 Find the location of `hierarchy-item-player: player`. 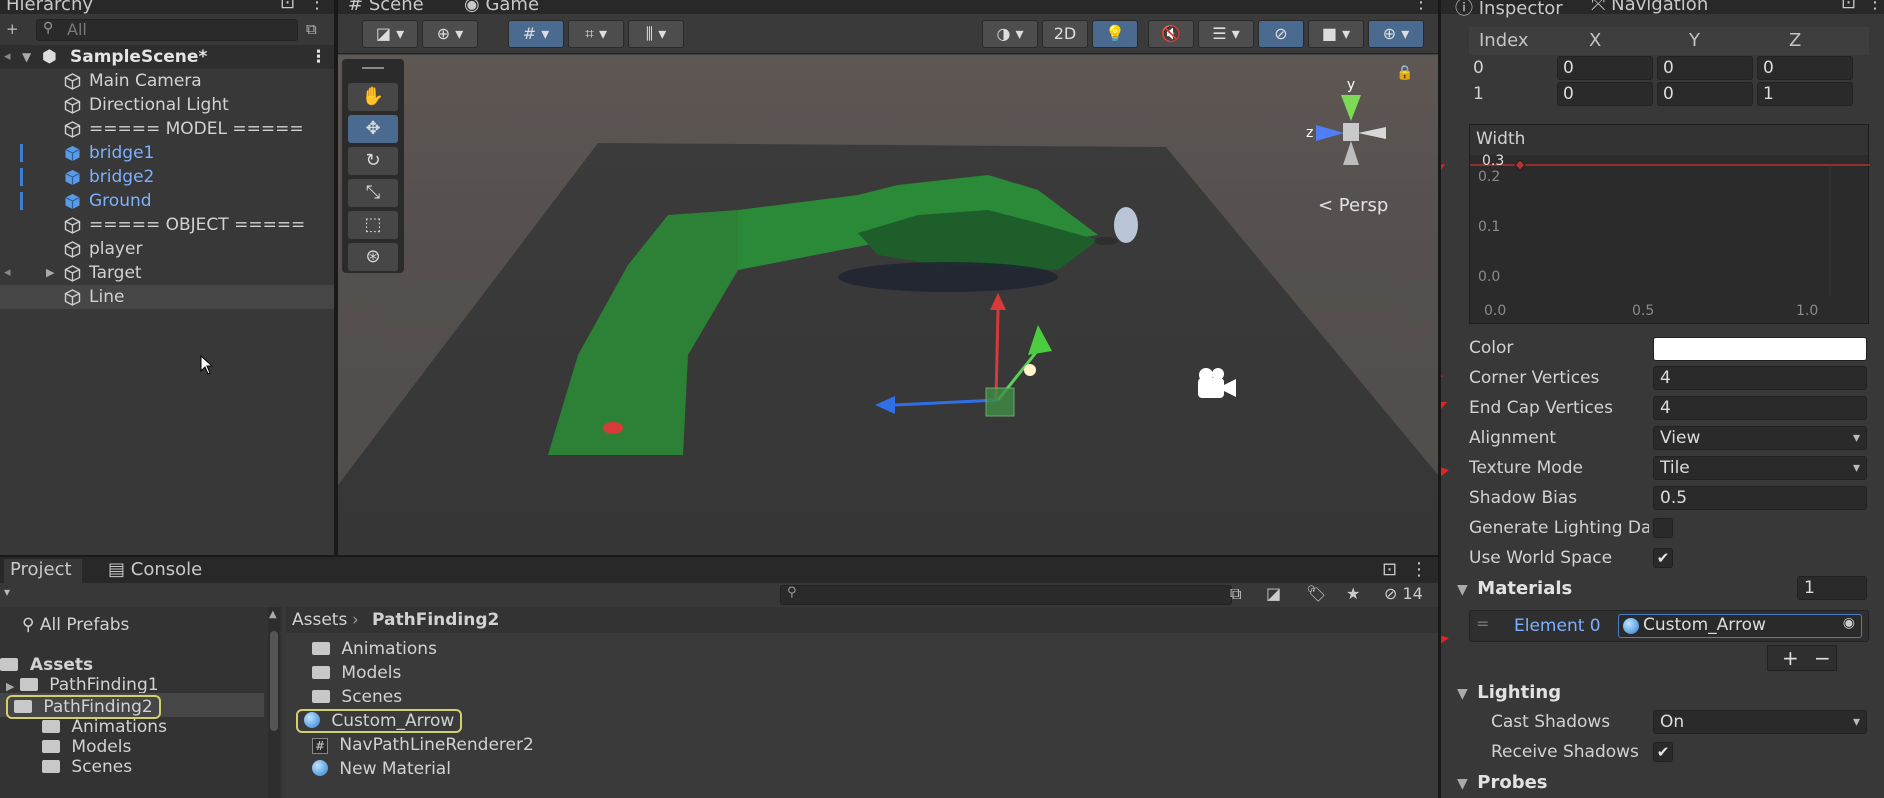

hierarchy-item-player: player is located at coordinates (167, 249).